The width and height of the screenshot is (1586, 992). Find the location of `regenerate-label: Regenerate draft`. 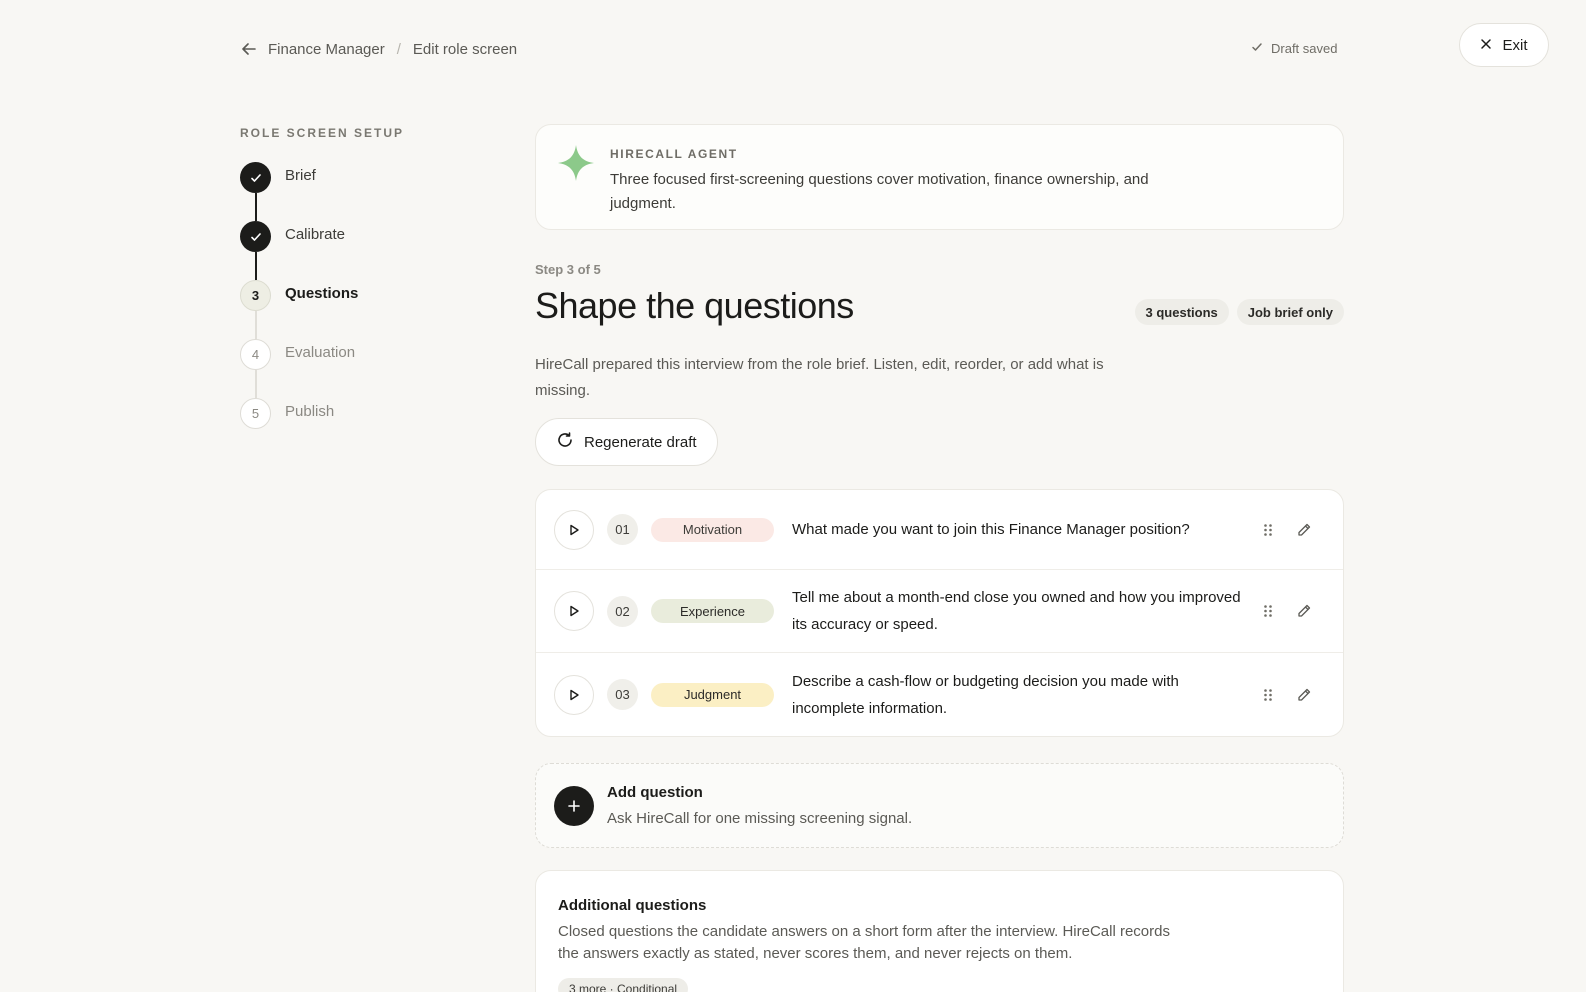

regenerate-label: Regenerate draft is located at coordinates (640, 442).